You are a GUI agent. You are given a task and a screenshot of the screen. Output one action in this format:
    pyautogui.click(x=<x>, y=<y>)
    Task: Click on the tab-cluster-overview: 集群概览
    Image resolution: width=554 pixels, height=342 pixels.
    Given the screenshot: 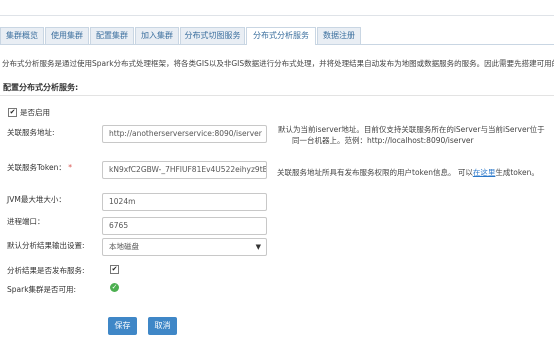 What is the action you would take?
    pyautogui.click(x=22, y=35)
    